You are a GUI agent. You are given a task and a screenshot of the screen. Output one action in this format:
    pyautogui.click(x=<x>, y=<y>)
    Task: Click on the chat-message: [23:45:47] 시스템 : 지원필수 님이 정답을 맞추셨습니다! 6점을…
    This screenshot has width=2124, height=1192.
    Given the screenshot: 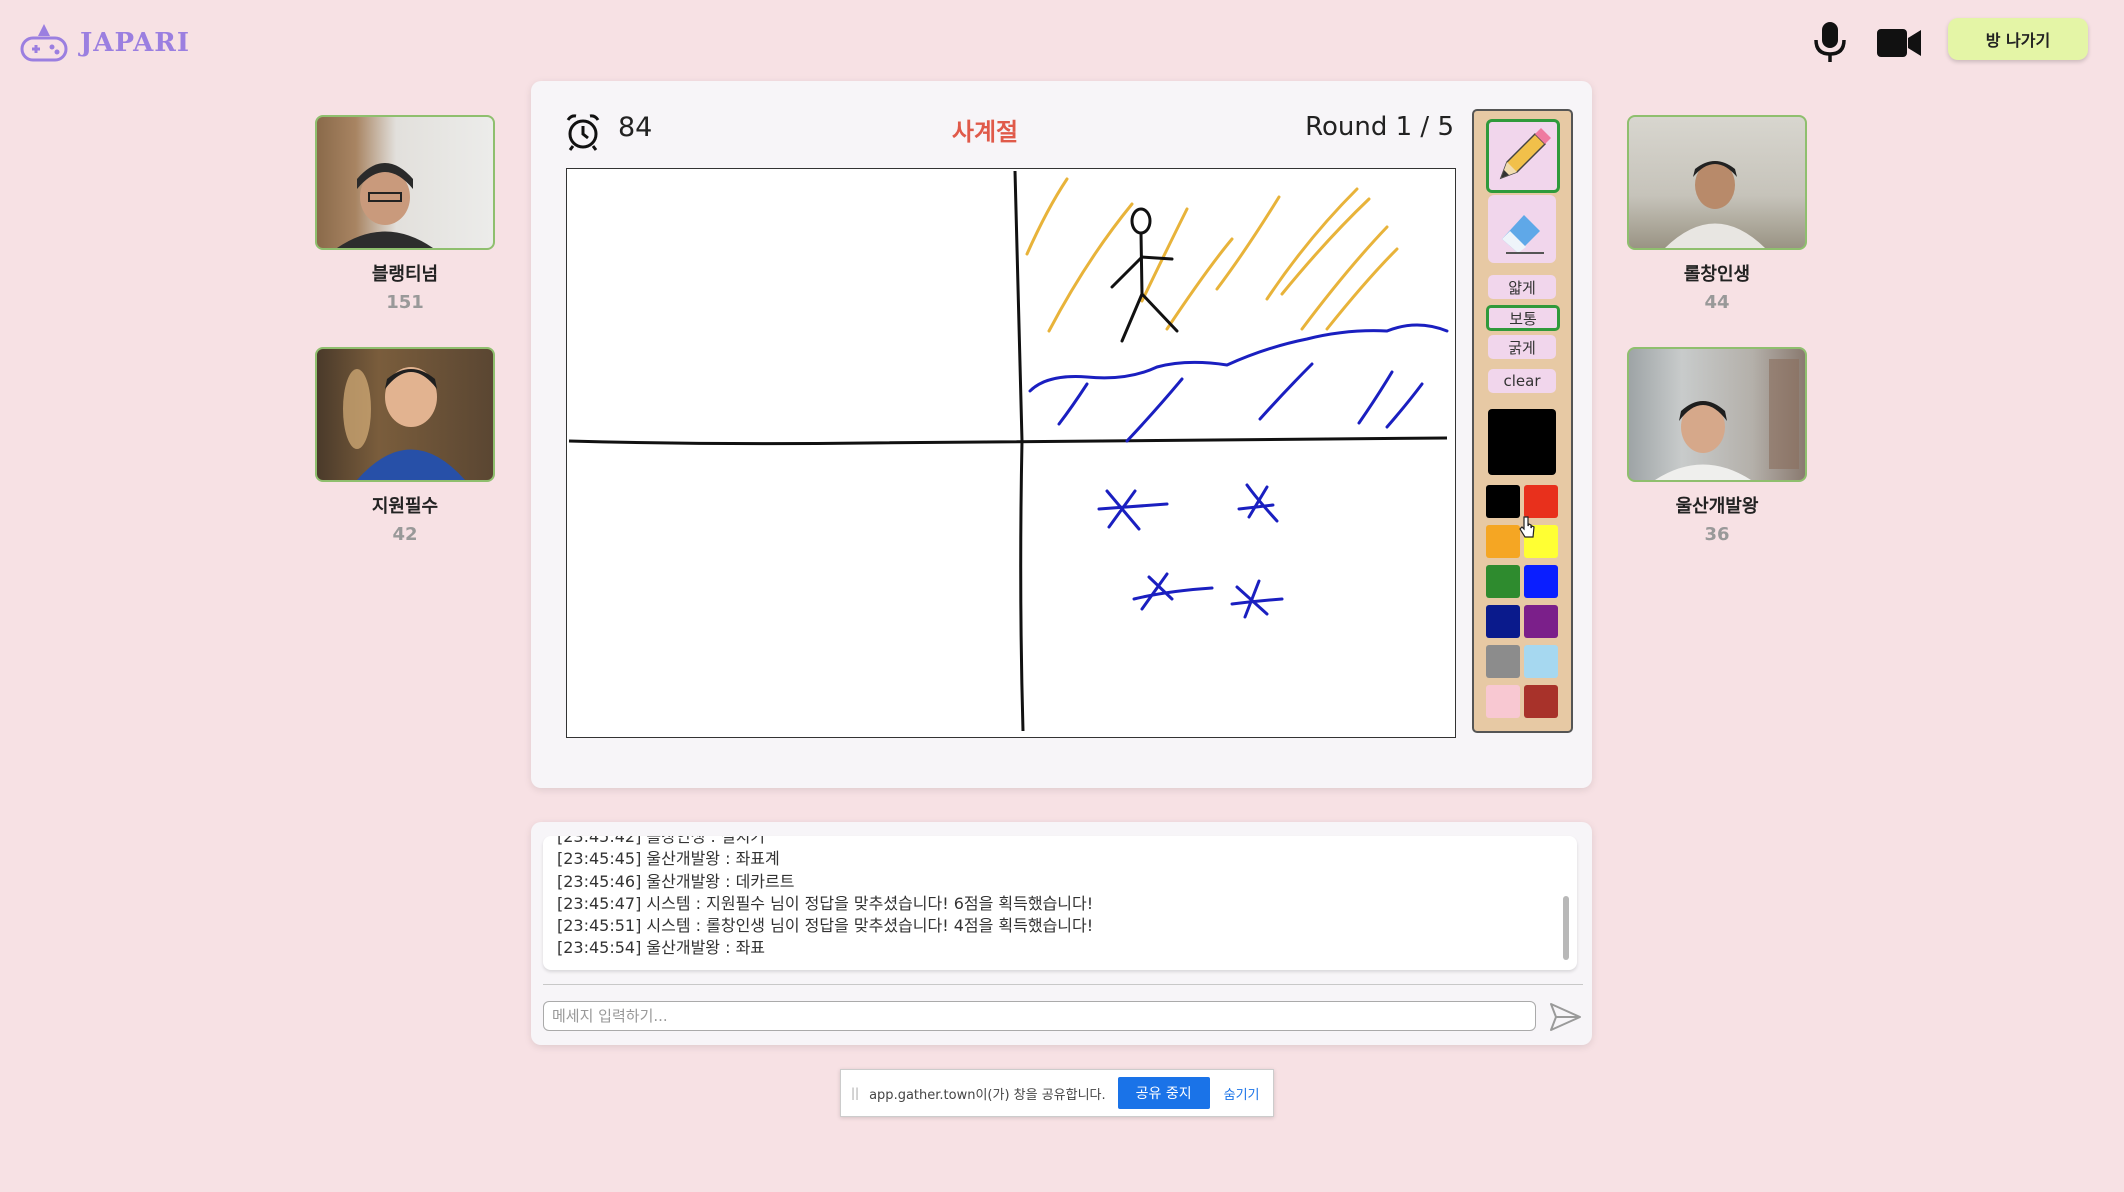 What is the action you would take?
    pyautogui.click(x=825, y=903)
    